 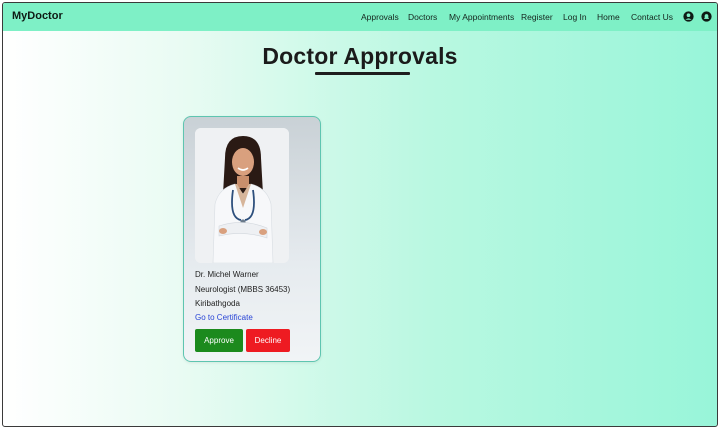 I want to click on brand-logo: MyDoctor, so click(x=37, y=16).